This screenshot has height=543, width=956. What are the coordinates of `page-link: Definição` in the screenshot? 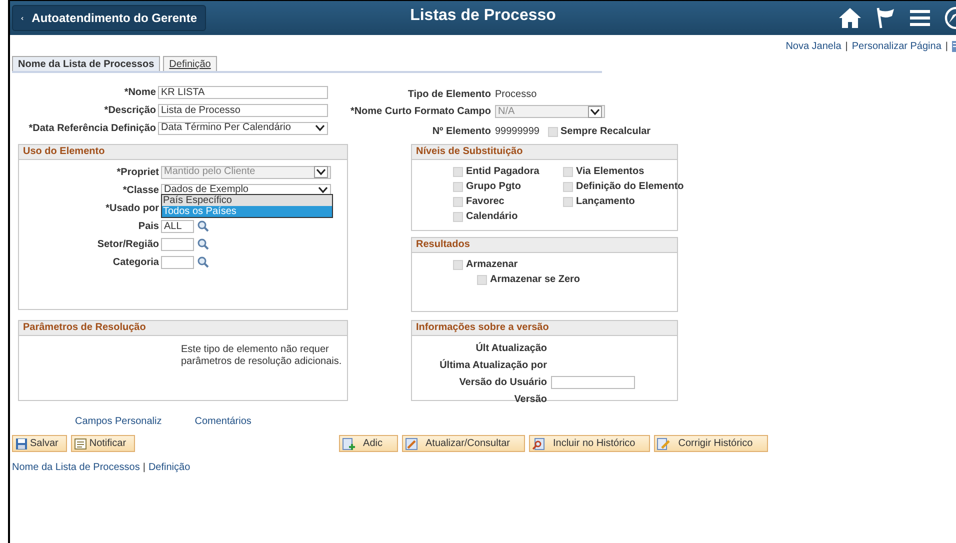 It's located at (169, 467).